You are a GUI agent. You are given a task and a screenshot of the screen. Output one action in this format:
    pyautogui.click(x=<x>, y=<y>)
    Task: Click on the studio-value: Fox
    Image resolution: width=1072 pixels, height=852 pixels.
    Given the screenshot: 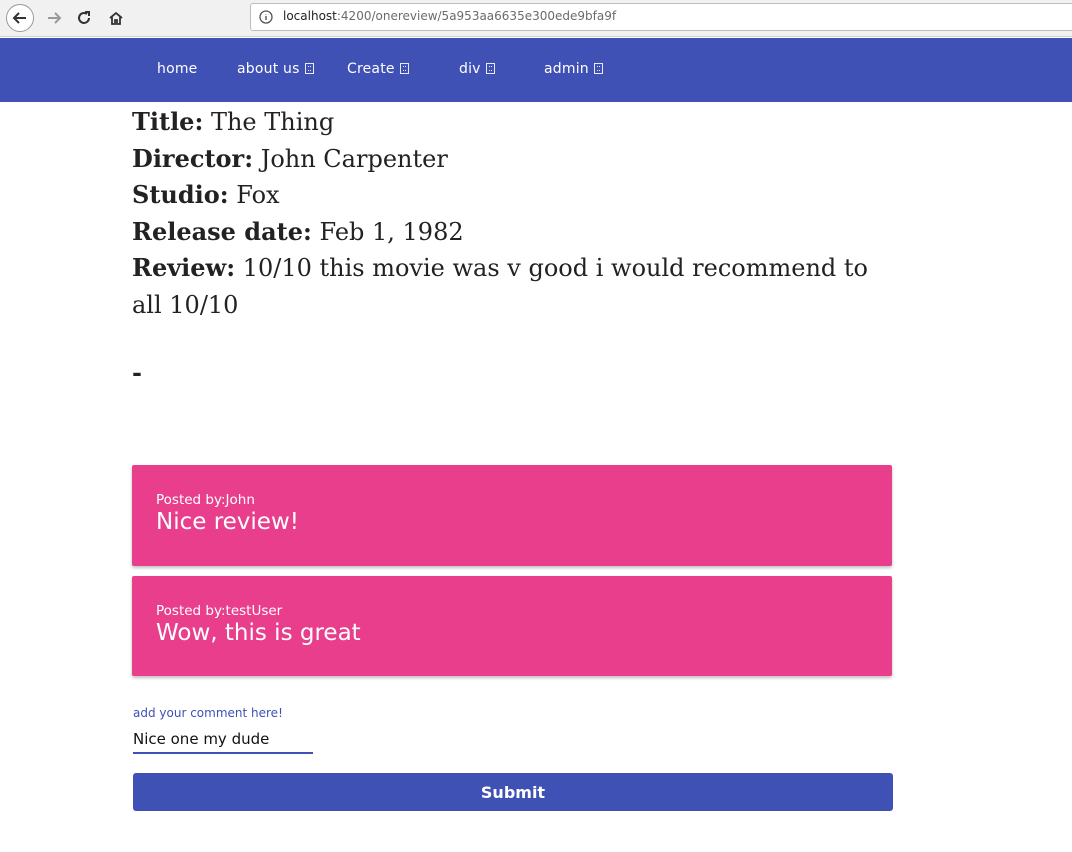 What is the action you would take?
    pyautogui.click(x=254, y=195)
    